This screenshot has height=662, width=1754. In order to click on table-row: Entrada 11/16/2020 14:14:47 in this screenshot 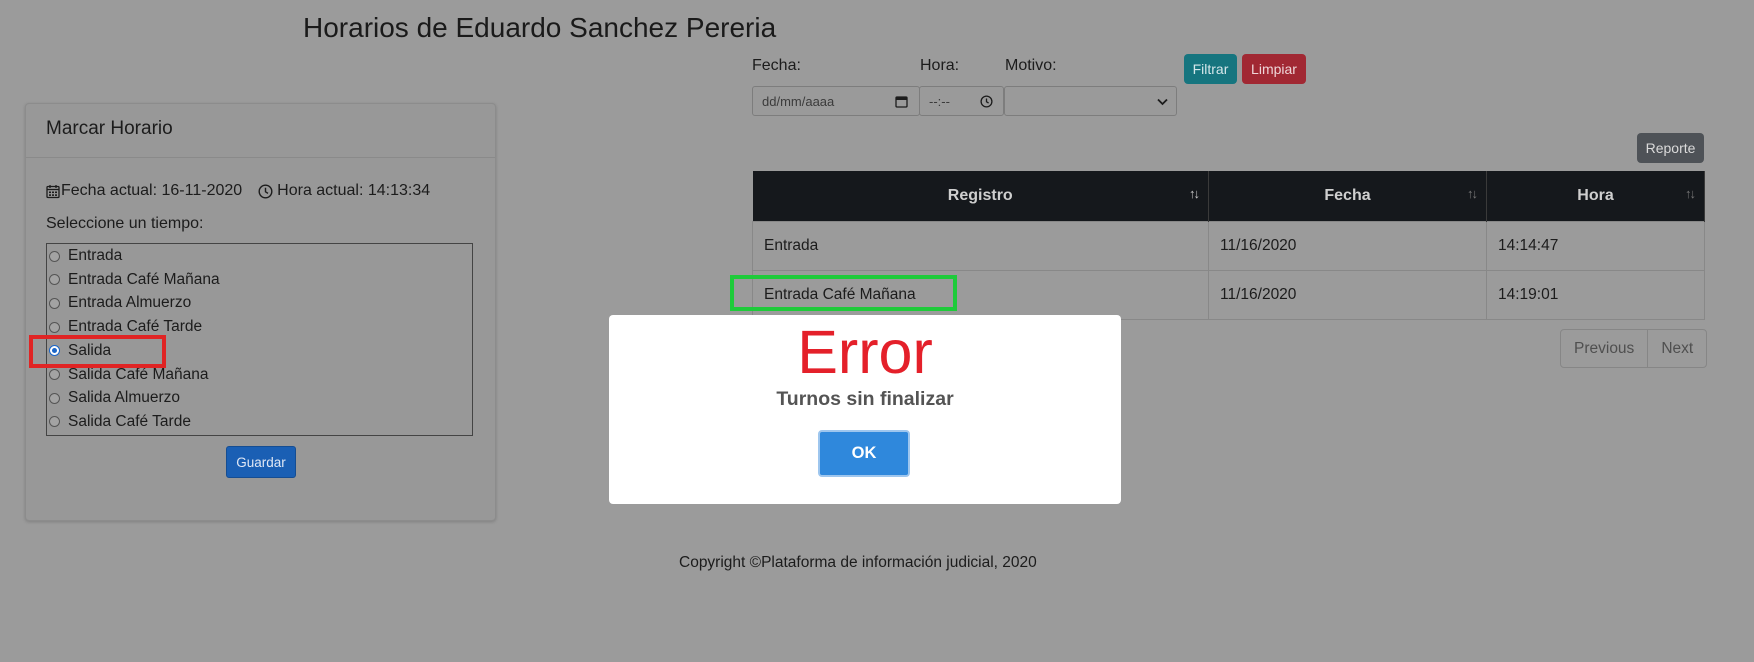, I will do `click(1228, 246)`.